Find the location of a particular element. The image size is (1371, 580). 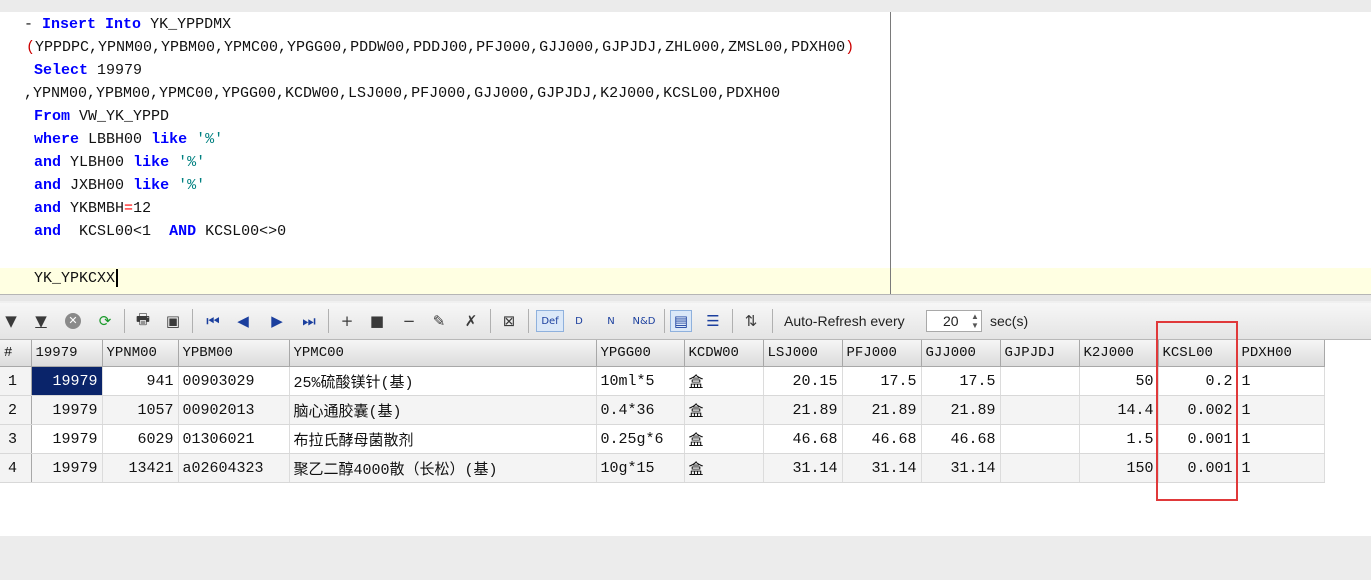

column-header: K2J000 is located at coordinates (1119, 353).